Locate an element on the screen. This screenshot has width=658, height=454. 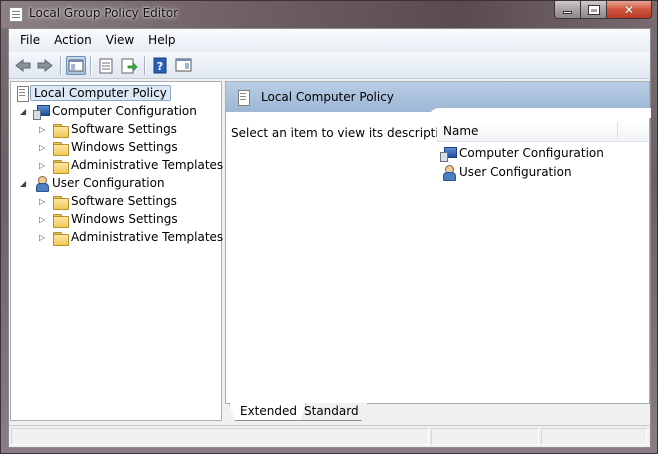
status-cell-secondary is located at coordinates (485, 436).